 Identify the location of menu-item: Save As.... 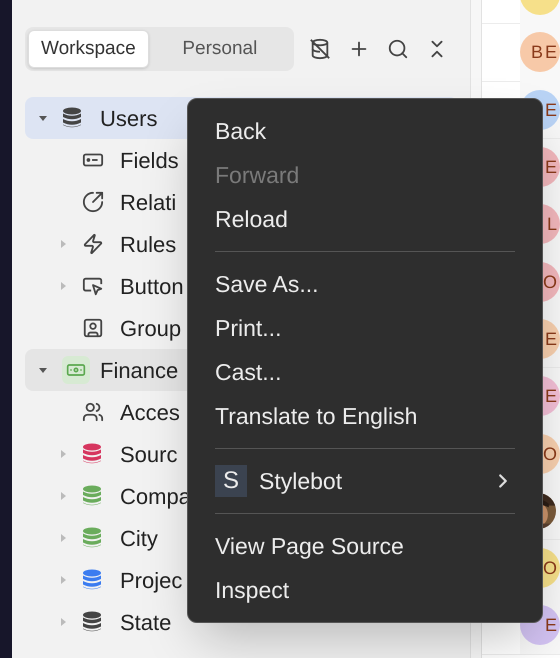
(365, 284).